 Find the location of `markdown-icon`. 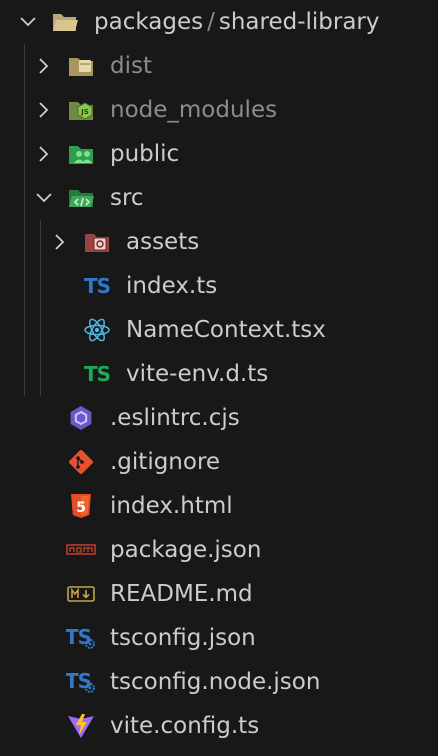

markdown-icon is located at coordinates (81, 594).